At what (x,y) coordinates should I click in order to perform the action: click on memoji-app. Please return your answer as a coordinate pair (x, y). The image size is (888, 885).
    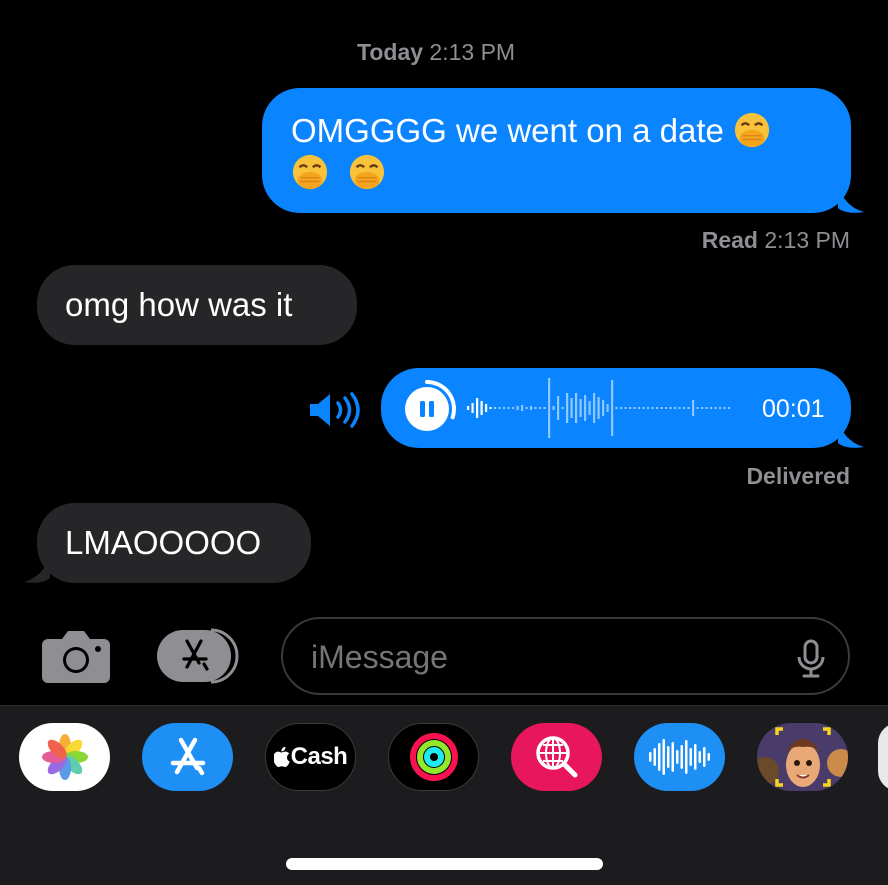
    Looking at the image, I should click on (802, 757).